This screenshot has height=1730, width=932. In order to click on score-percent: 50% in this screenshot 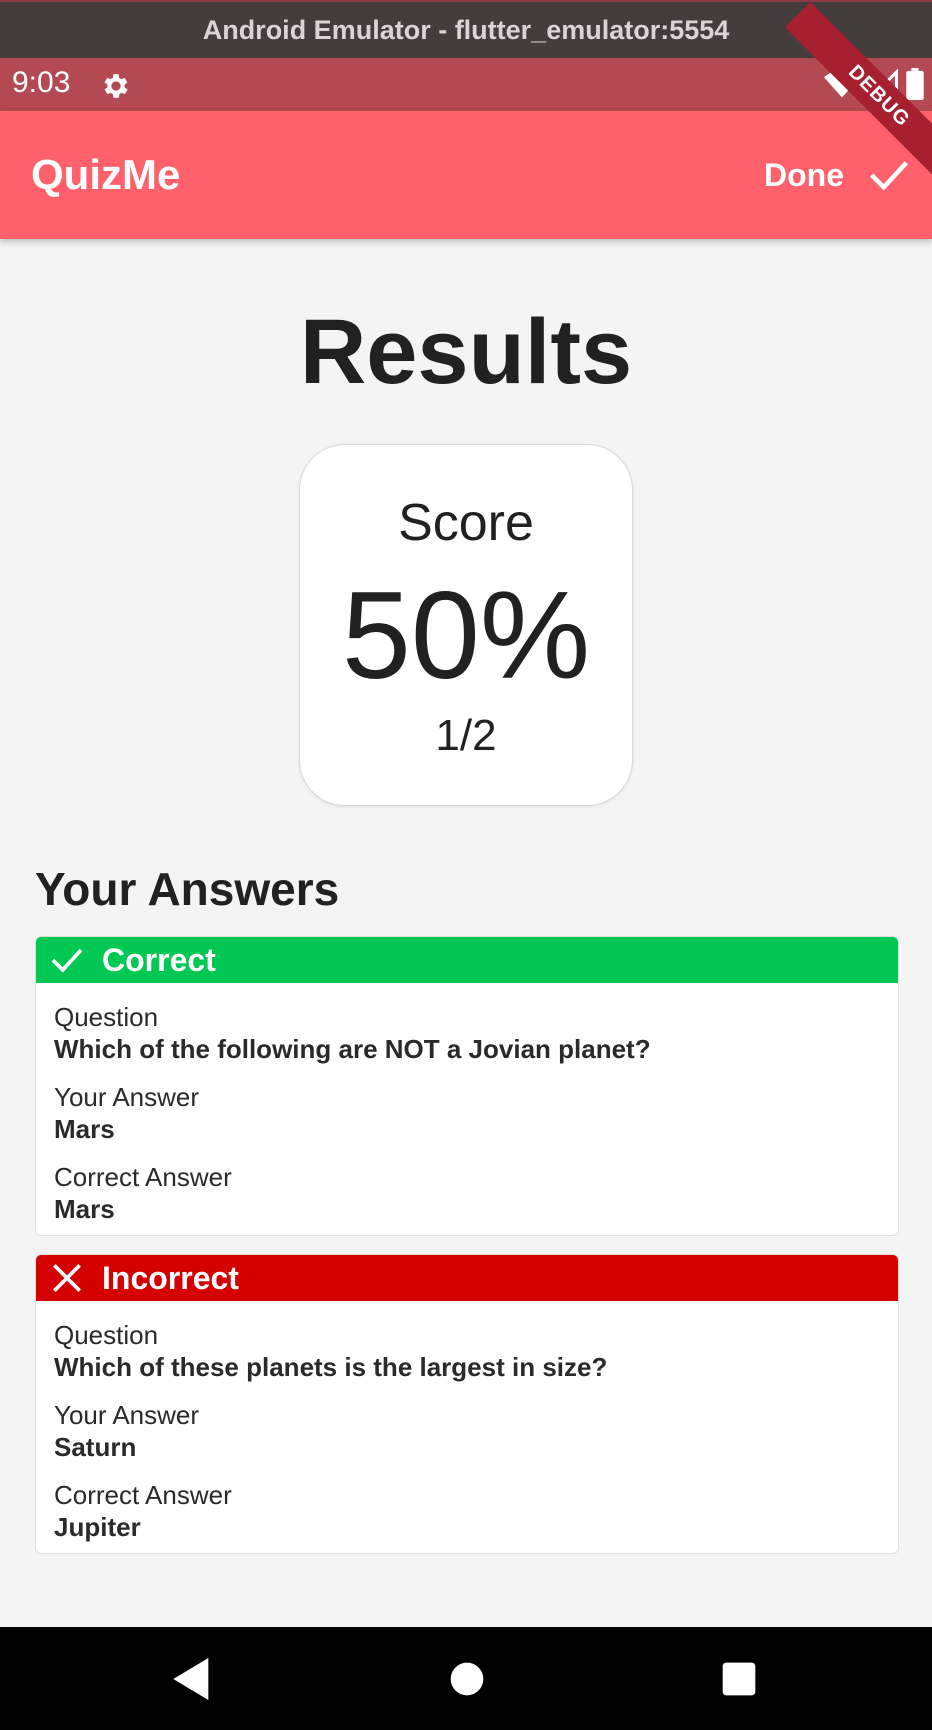, I will do `click(466, 636)`.